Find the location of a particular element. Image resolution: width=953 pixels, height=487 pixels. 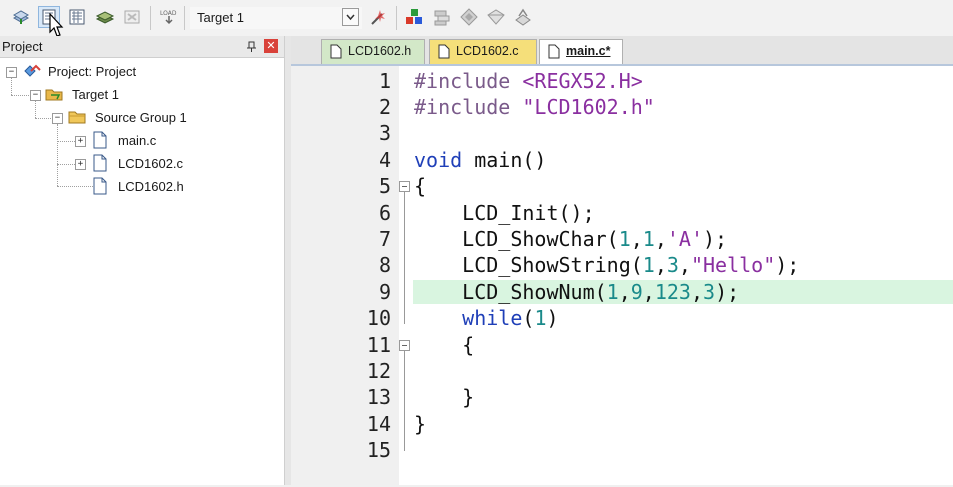

manage-rte-icon is located at coordinates (496, 17).